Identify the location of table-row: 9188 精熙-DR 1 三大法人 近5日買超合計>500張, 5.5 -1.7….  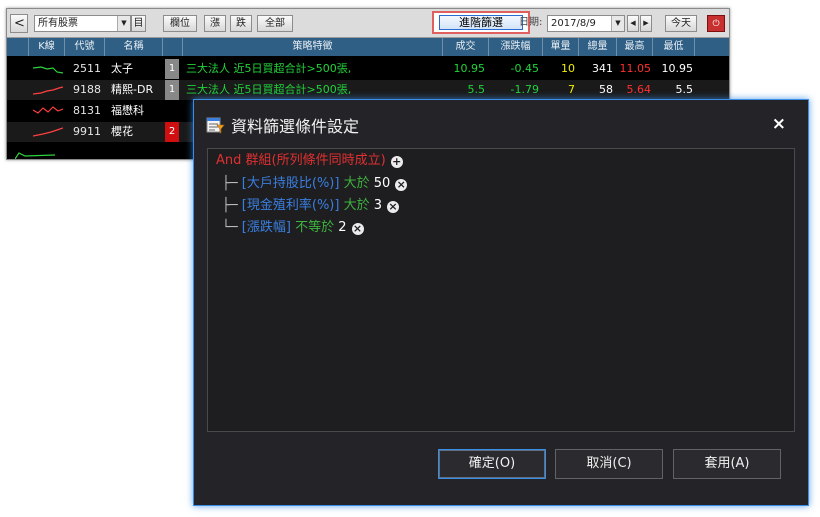
(368, 90).